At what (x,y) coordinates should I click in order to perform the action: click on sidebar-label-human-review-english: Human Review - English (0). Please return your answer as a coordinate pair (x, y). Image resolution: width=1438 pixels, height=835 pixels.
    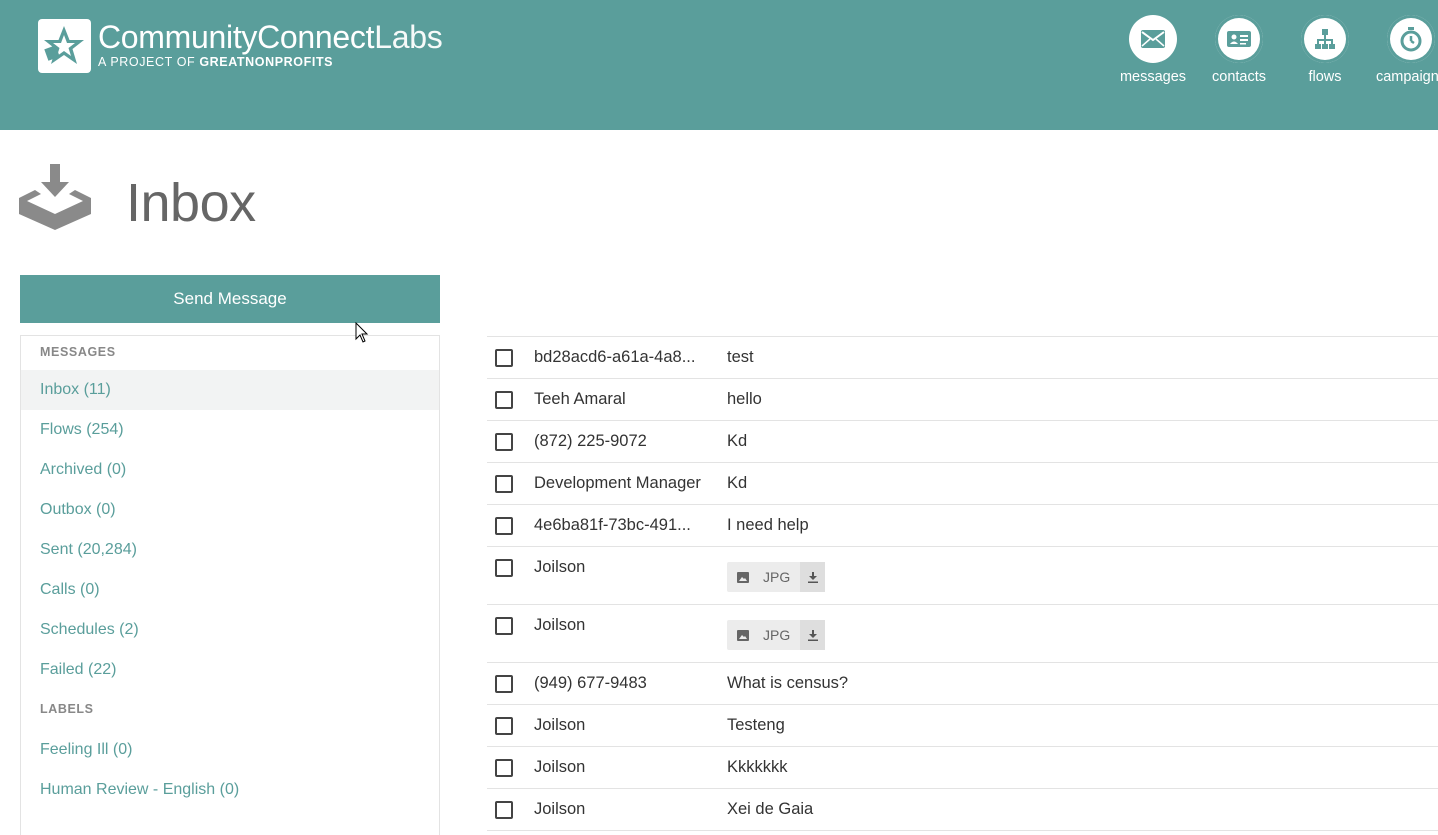
    Looking at the image, I should click on (230, 790).